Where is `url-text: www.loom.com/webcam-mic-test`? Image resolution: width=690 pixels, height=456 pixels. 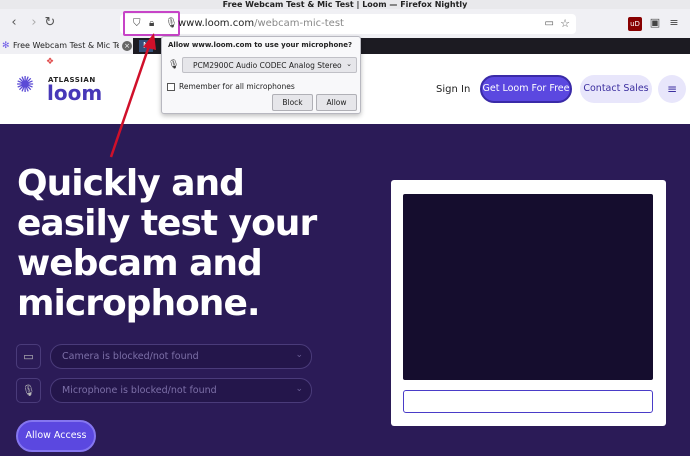 url-text: www.loom.com/webcam-mic-test is located at coordinates (261, 23).